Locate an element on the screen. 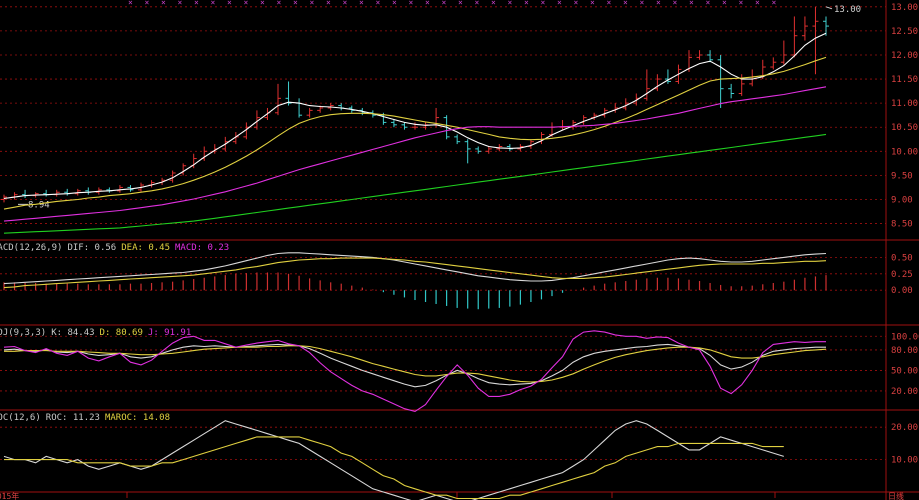  macd-panel: 0.50 0.25 0.00 MACD(12,26,9) DIF: 0.56 DEA is located at coordinates (456, 276).